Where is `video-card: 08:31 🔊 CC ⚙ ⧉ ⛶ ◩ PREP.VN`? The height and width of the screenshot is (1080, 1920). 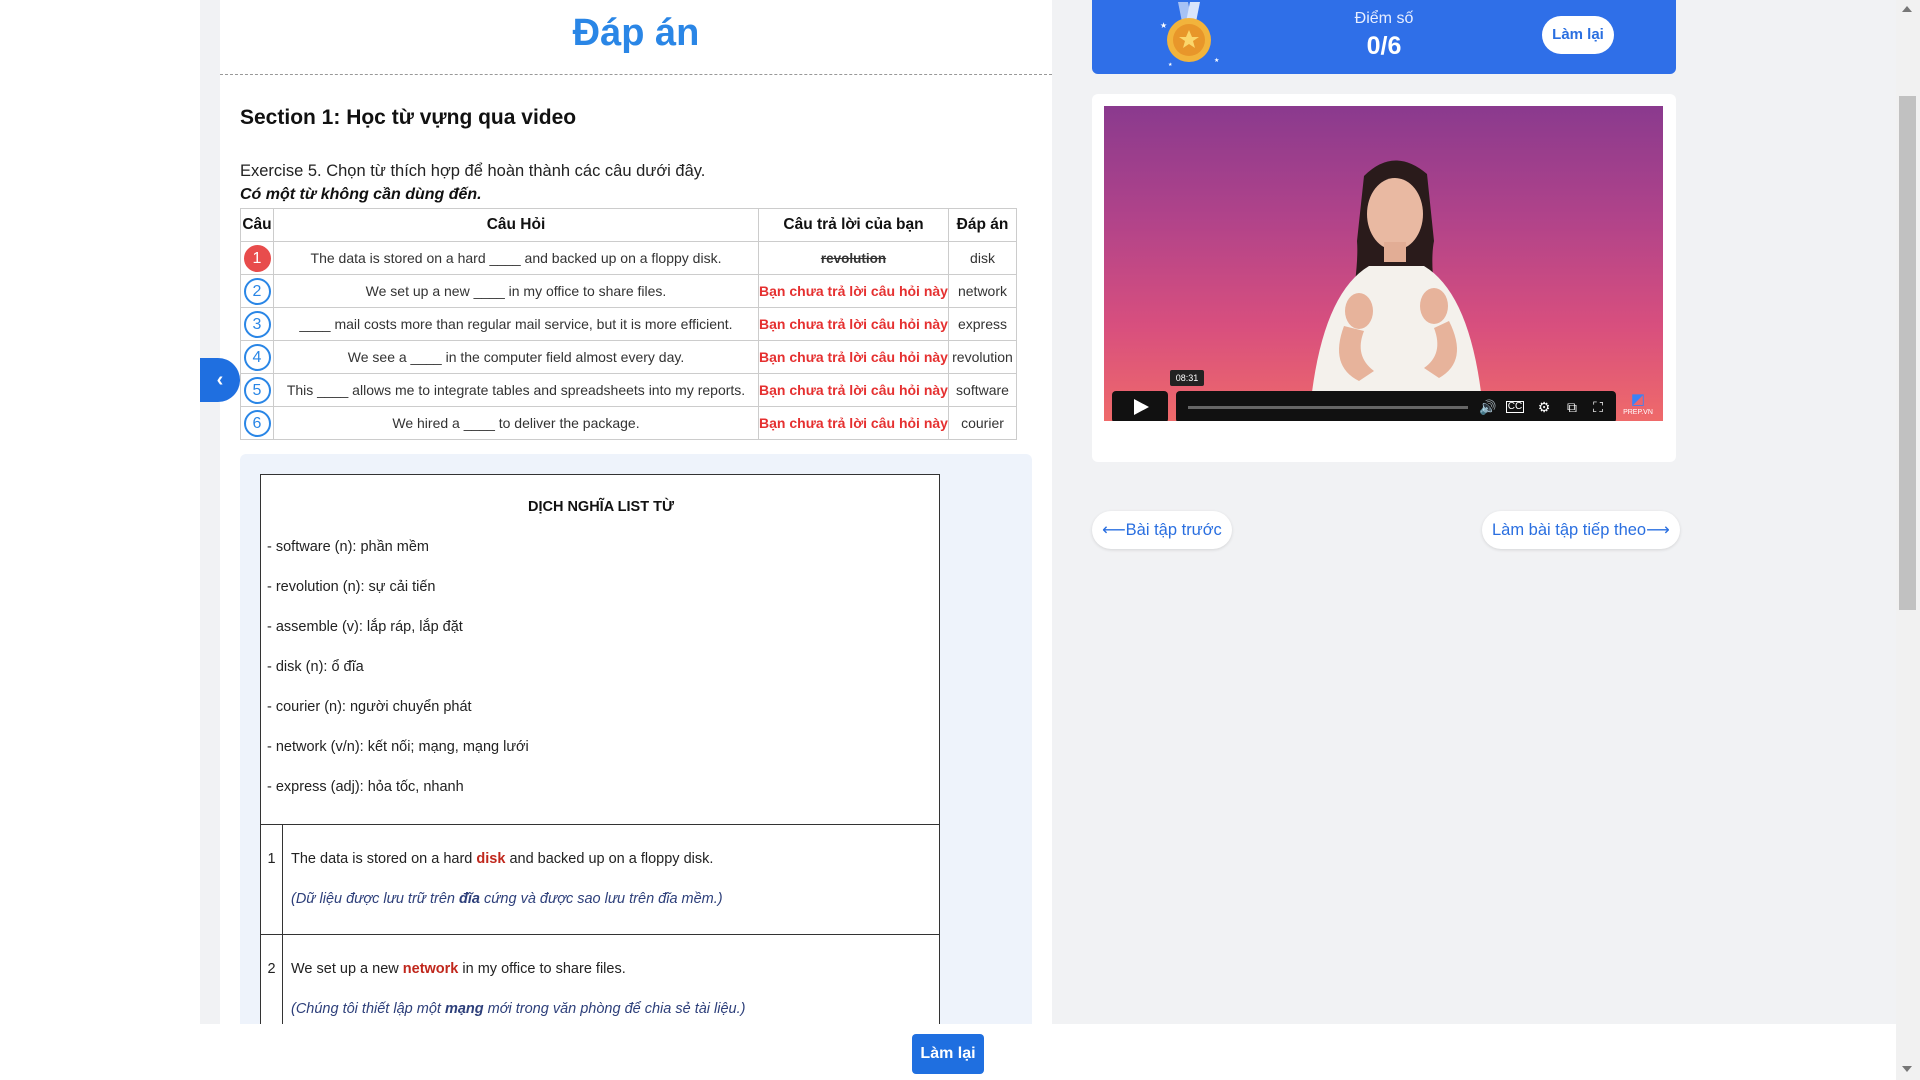 video-card: 08:31 🔊 CC ⚙ ⧉ ⛶ ◩ PREP.VN is located at coordinates (1384, 278).